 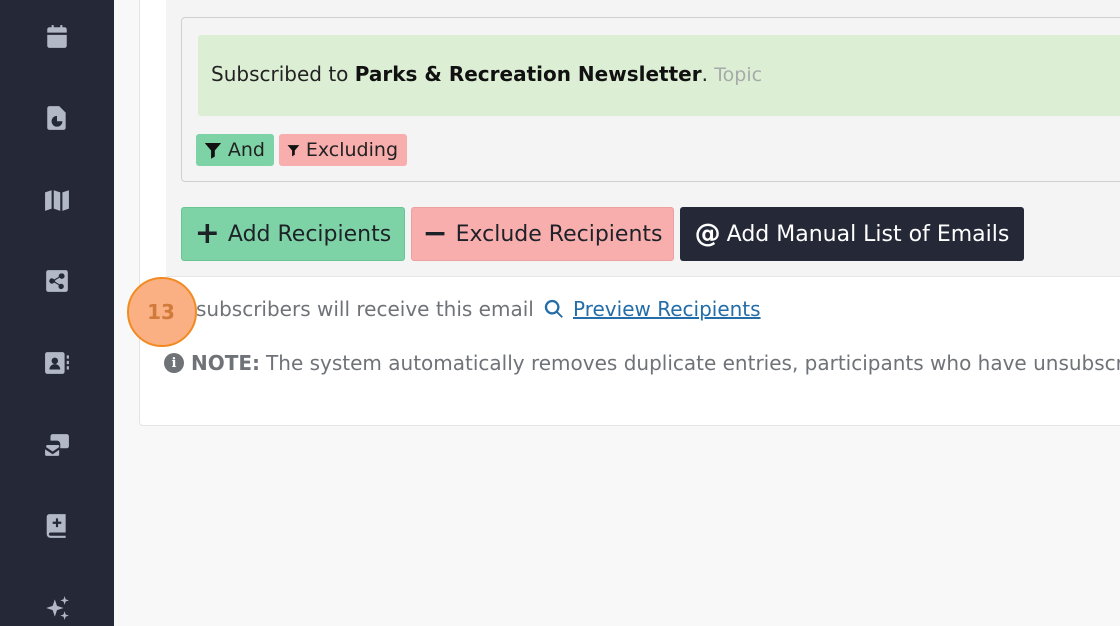 What do you see at coordinates (435, 233) in the screenshot?
I see `minus-icon: −` at bounding box center [435, 233].